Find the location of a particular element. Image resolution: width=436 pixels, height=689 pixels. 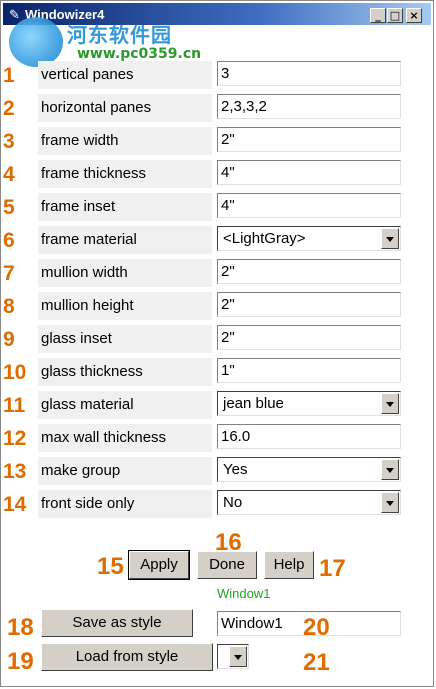

annotation-load-style: 19 is located at coordinates (20, 661).